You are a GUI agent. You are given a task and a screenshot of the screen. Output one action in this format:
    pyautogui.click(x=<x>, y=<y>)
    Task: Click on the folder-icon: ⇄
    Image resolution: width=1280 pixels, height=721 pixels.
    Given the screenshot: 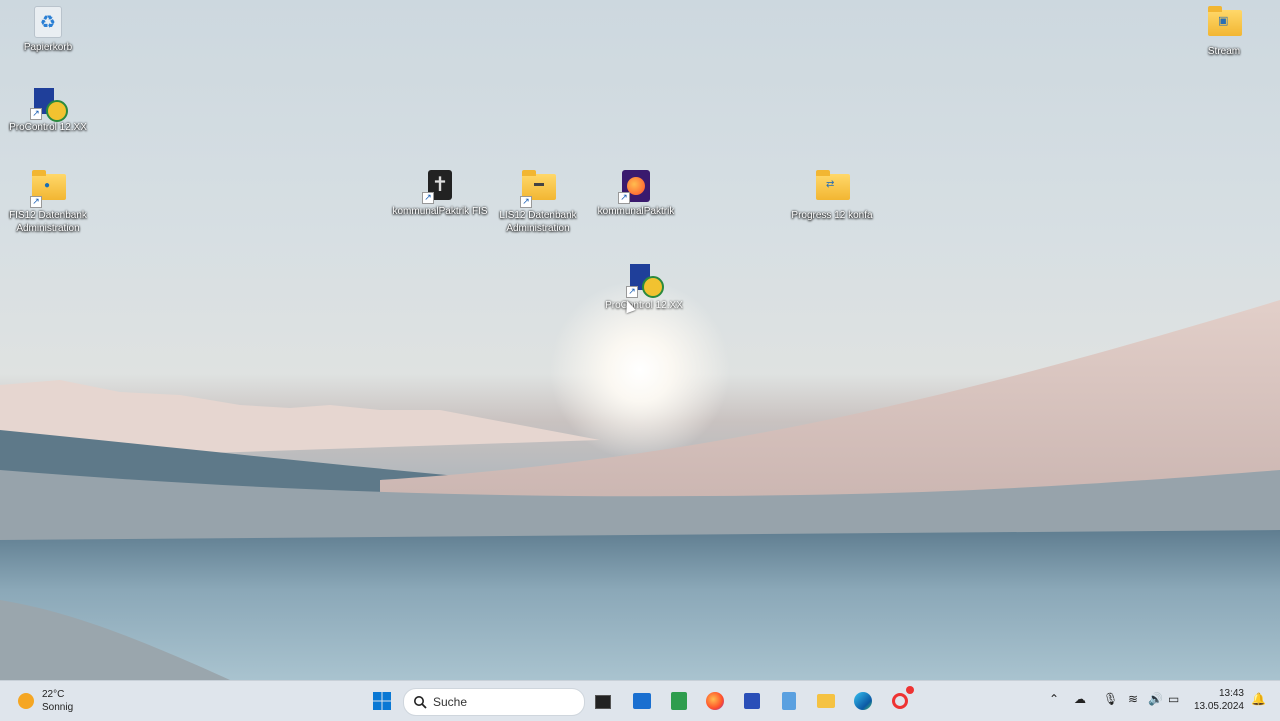 What is the action you would take?
    pyautogui.click(x=833, y=188)
    